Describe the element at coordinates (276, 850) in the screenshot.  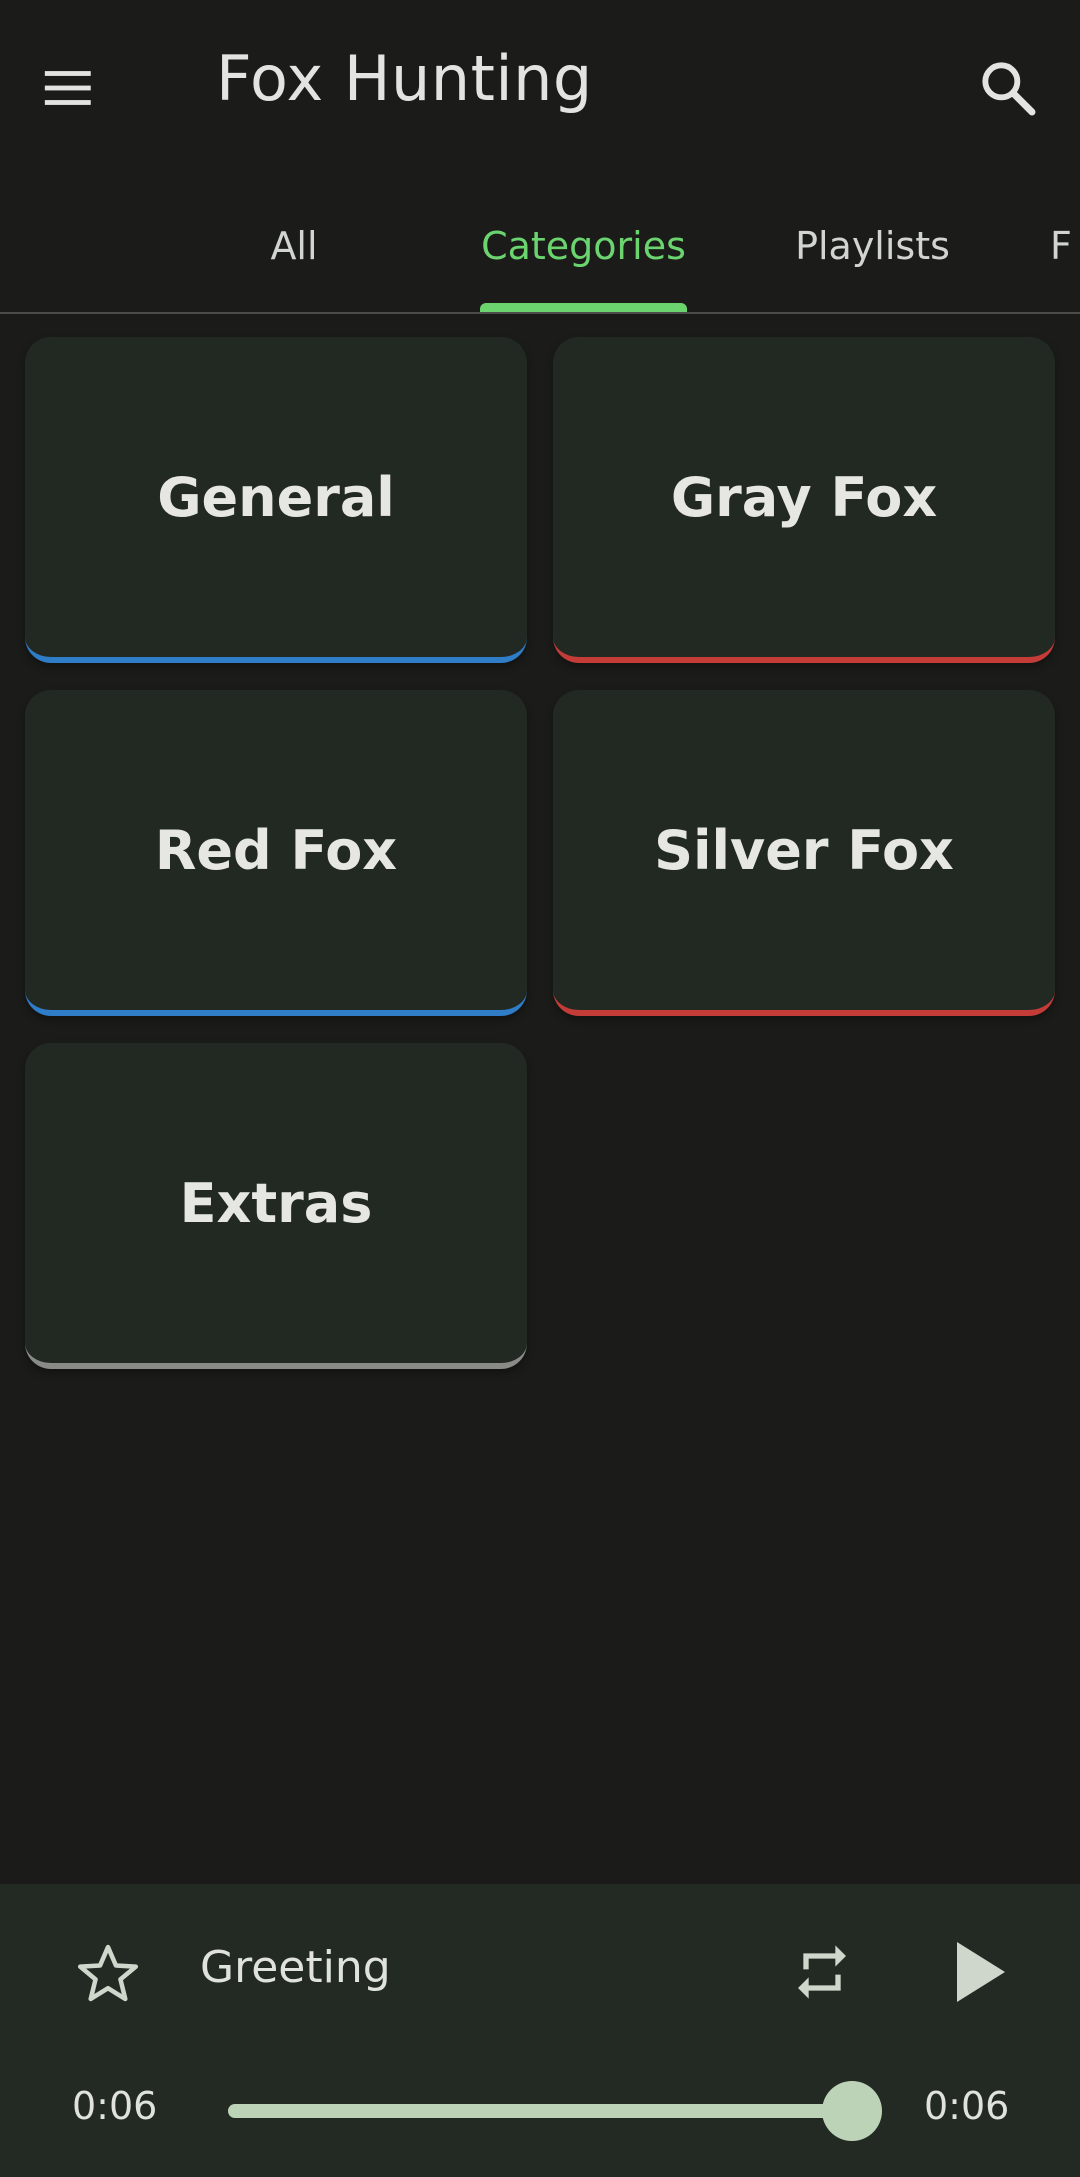
I see `category-label: Red Fox` at that location.